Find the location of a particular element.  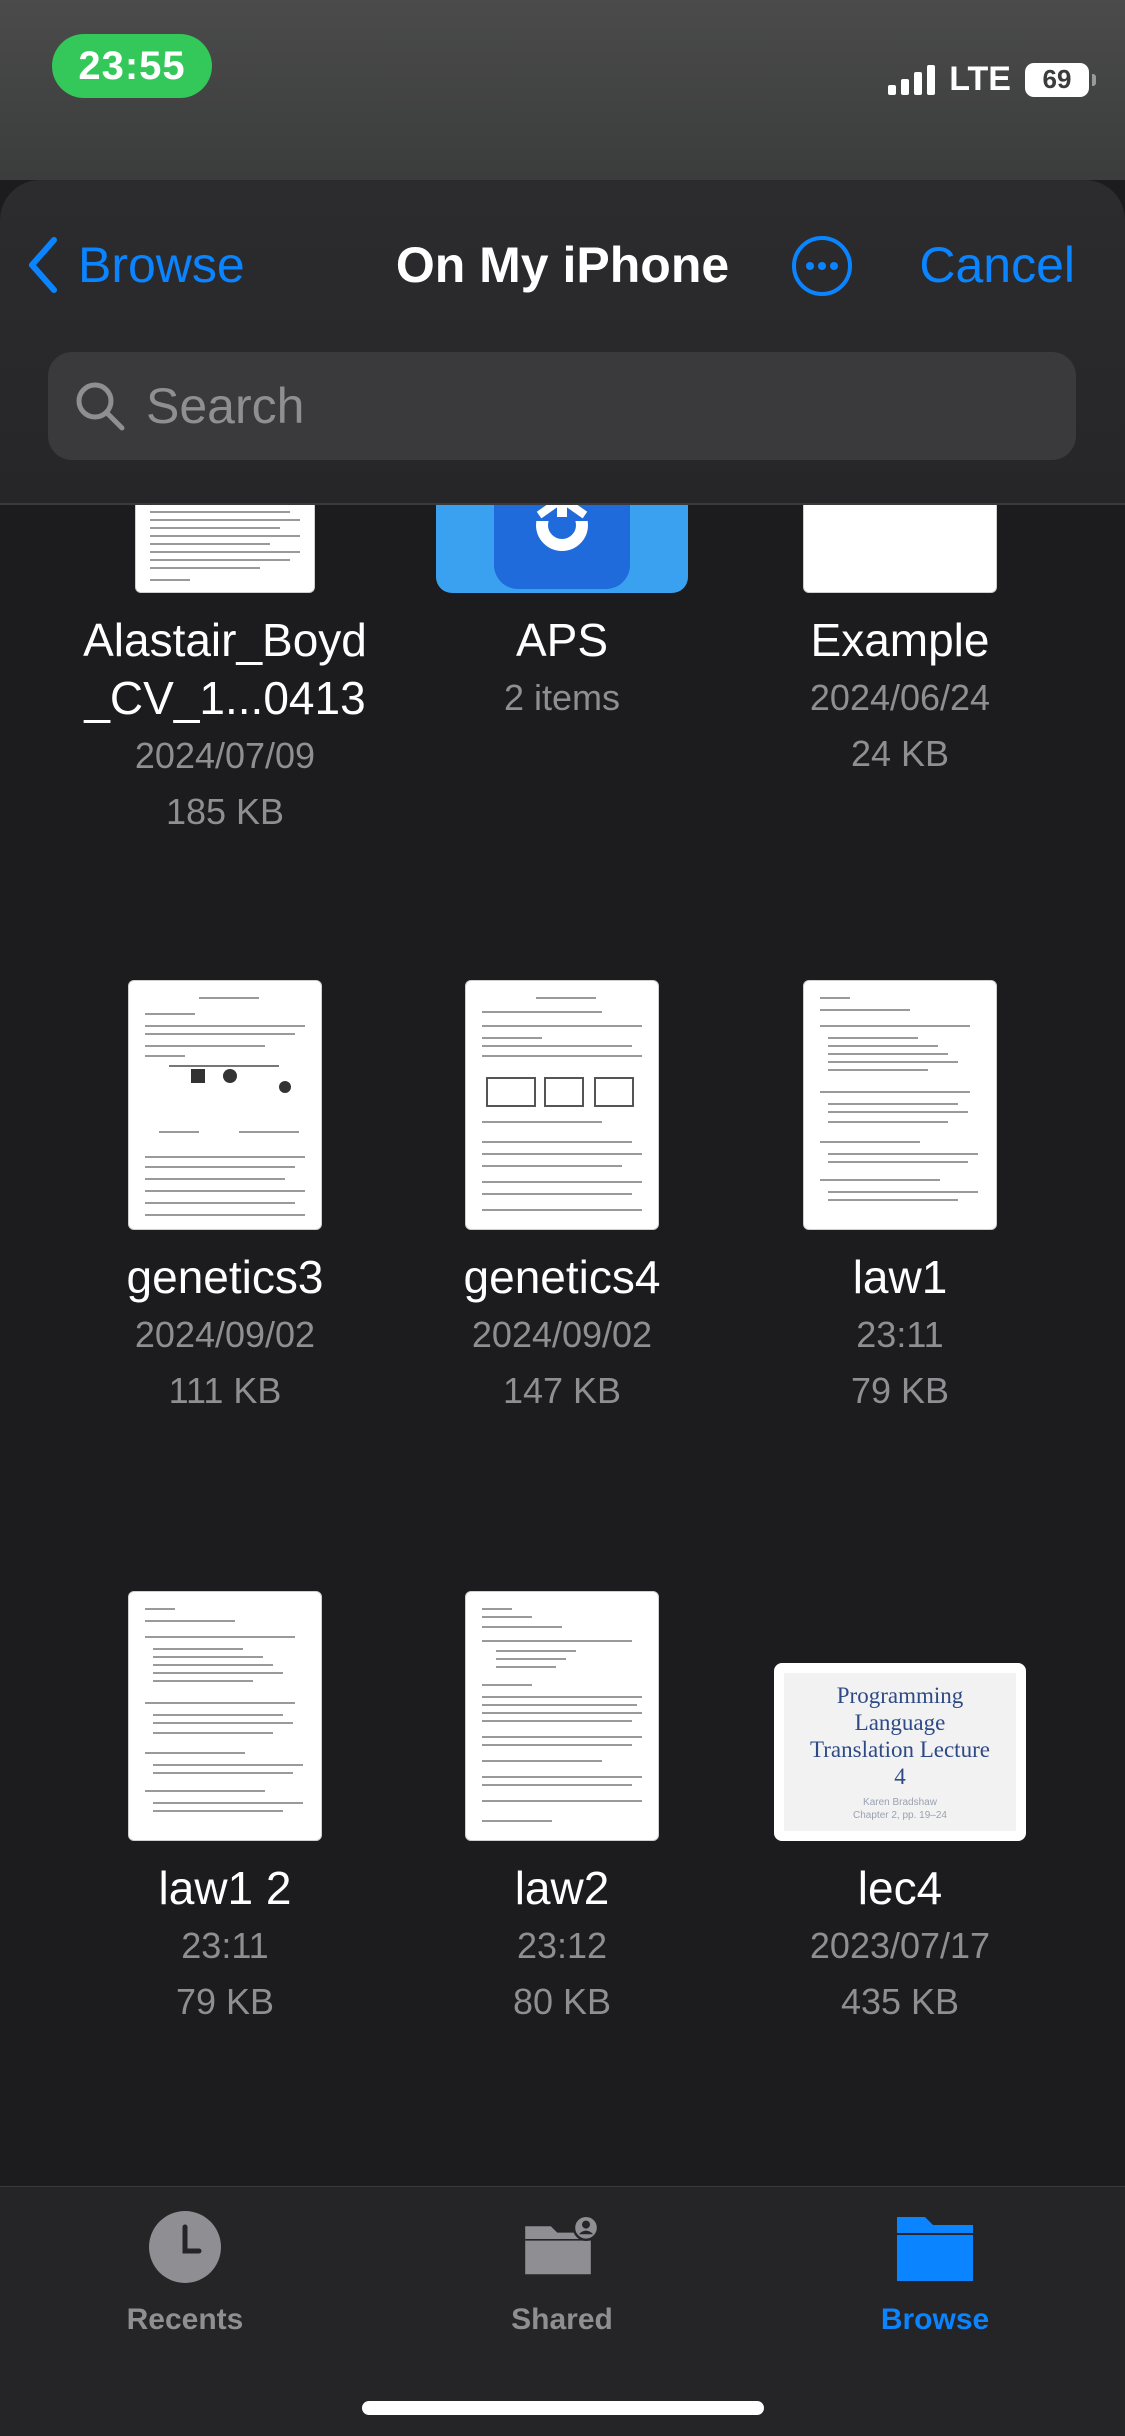

file-name: lec4 is located at coordinates (900, 1888).